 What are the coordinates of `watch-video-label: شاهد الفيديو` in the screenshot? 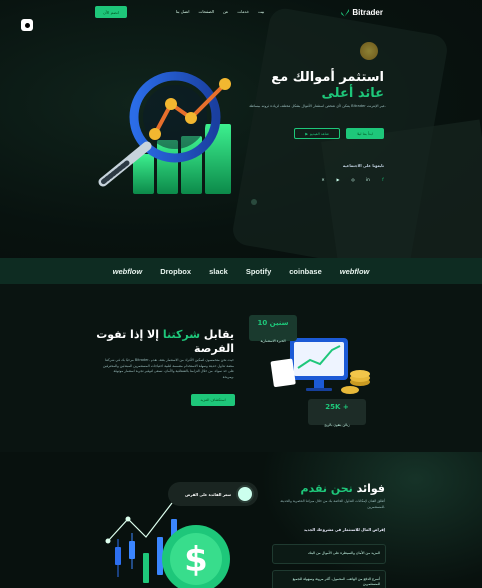 It's located at (319, 133).